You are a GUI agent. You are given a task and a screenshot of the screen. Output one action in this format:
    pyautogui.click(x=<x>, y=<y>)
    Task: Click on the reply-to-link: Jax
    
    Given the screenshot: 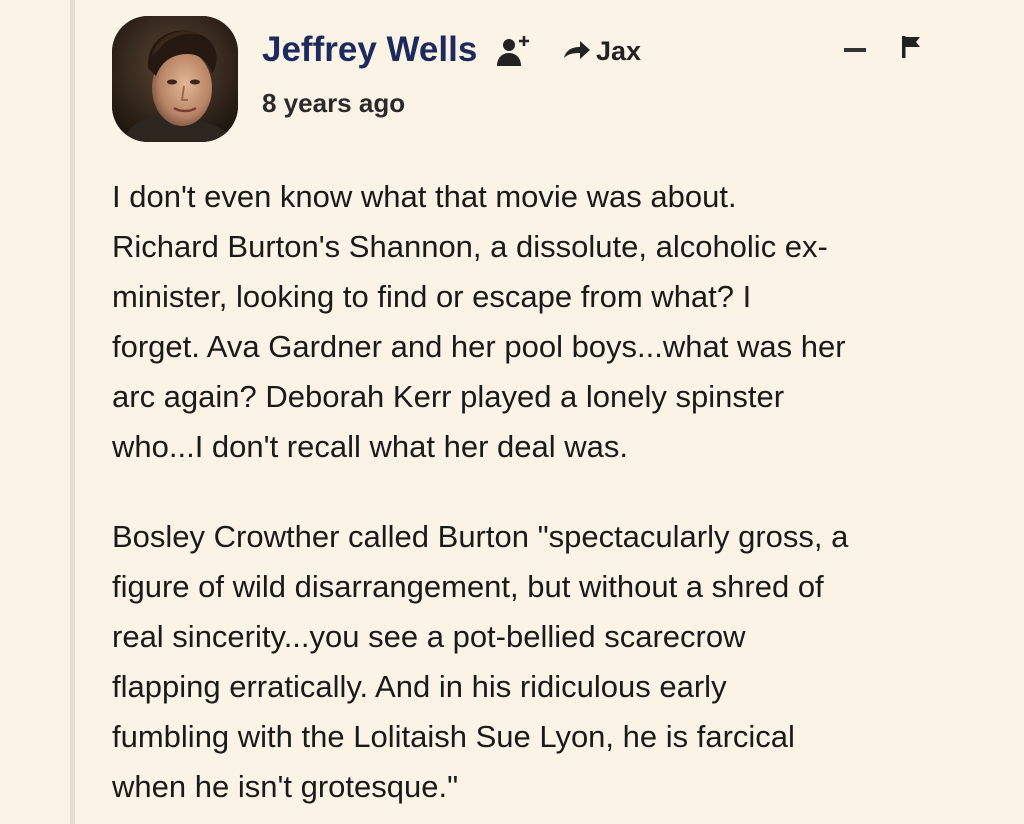 What is the action you would take?
    pyautogui.click(x=601, y=51)
    